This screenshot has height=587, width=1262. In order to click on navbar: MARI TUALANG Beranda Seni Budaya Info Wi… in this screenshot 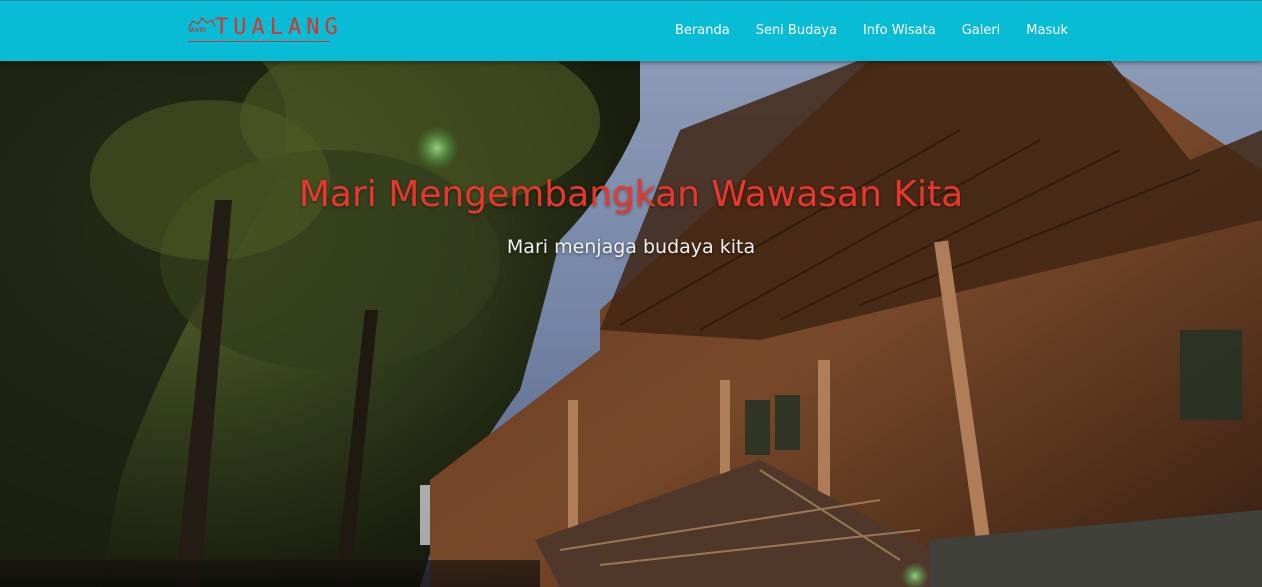, I will do `click(631, 30)`.